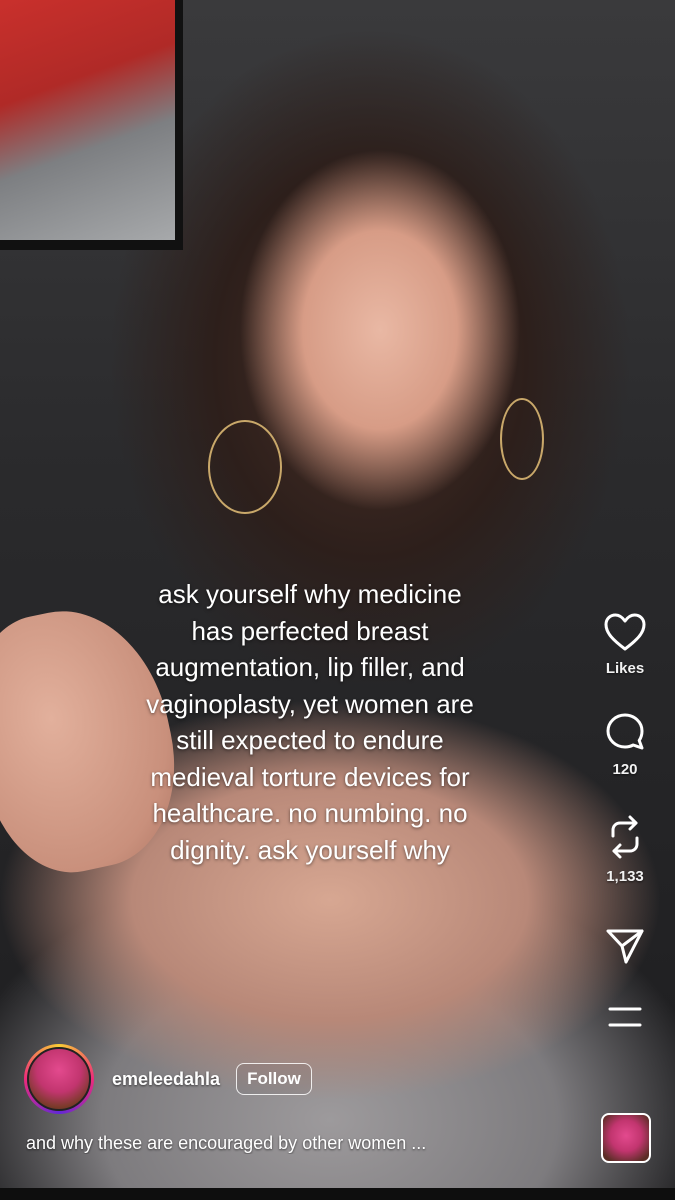  What do you see at coordinates (625, 668) in the screenshot?
I see `likes-label: Likes` at bounding box center [625, 668].